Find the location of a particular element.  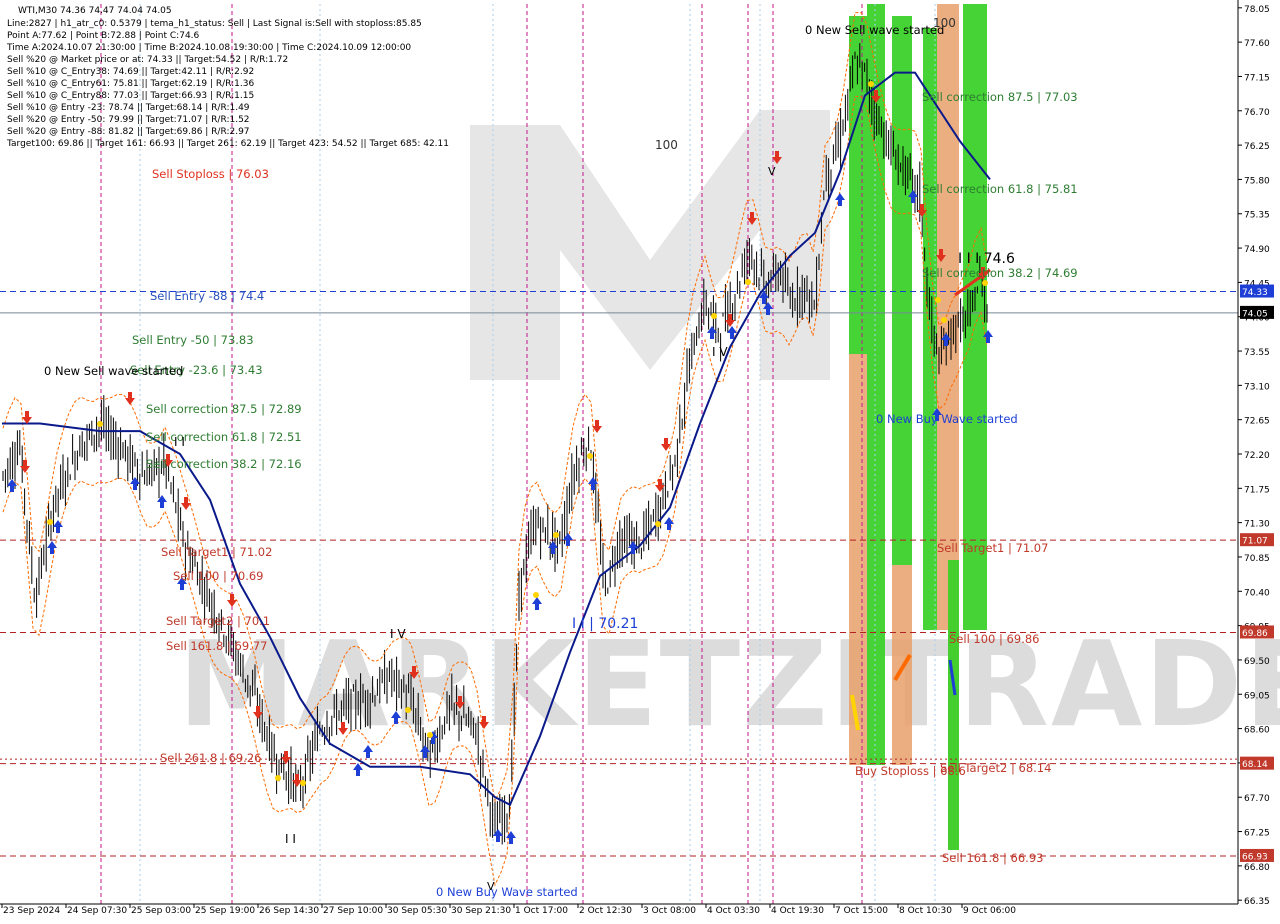

y-tick-label: 75.80 is located at coordinates (1257, 181).